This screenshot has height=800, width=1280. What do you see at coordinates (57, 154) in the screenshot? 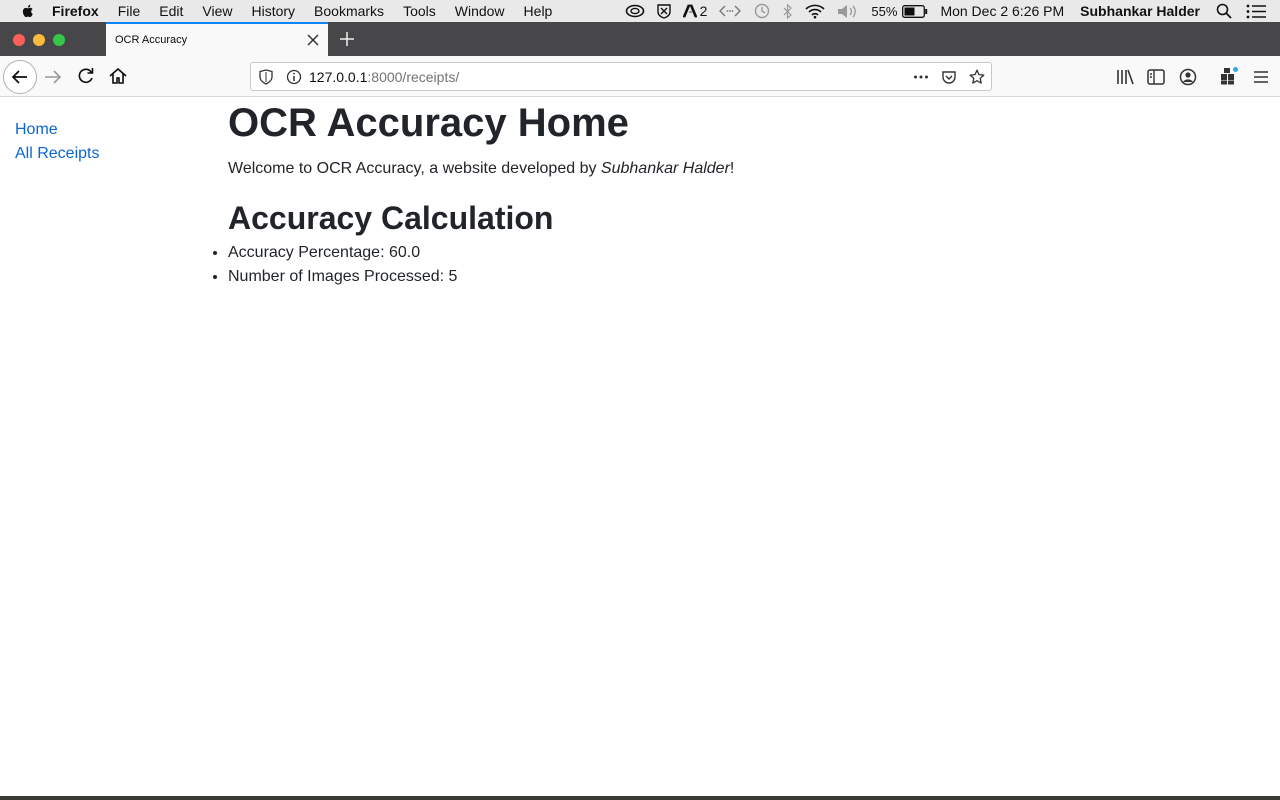
I see `sidebar-link-all-receipts: All Receipts` at bounding box center [57, 154].